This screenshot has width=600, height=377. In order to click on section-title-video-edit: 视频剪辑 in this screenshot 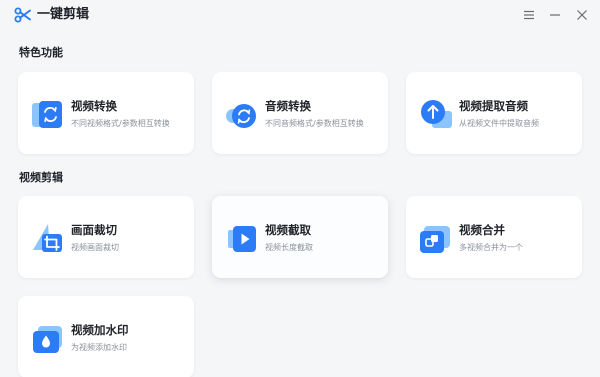, I will do `click(41, 177)`.